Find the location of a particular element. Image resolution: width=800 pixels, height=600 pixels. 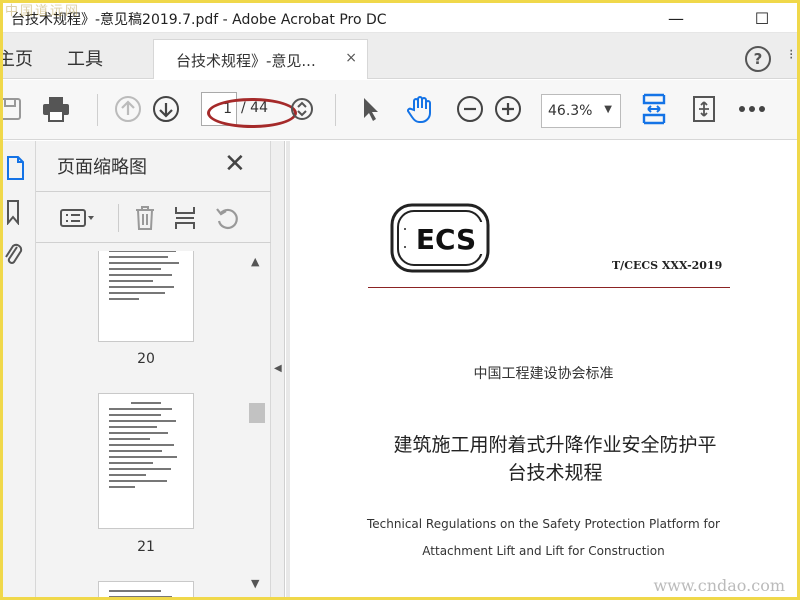

document-title-line: 台技术规程 is located at coordinates (555, 473).